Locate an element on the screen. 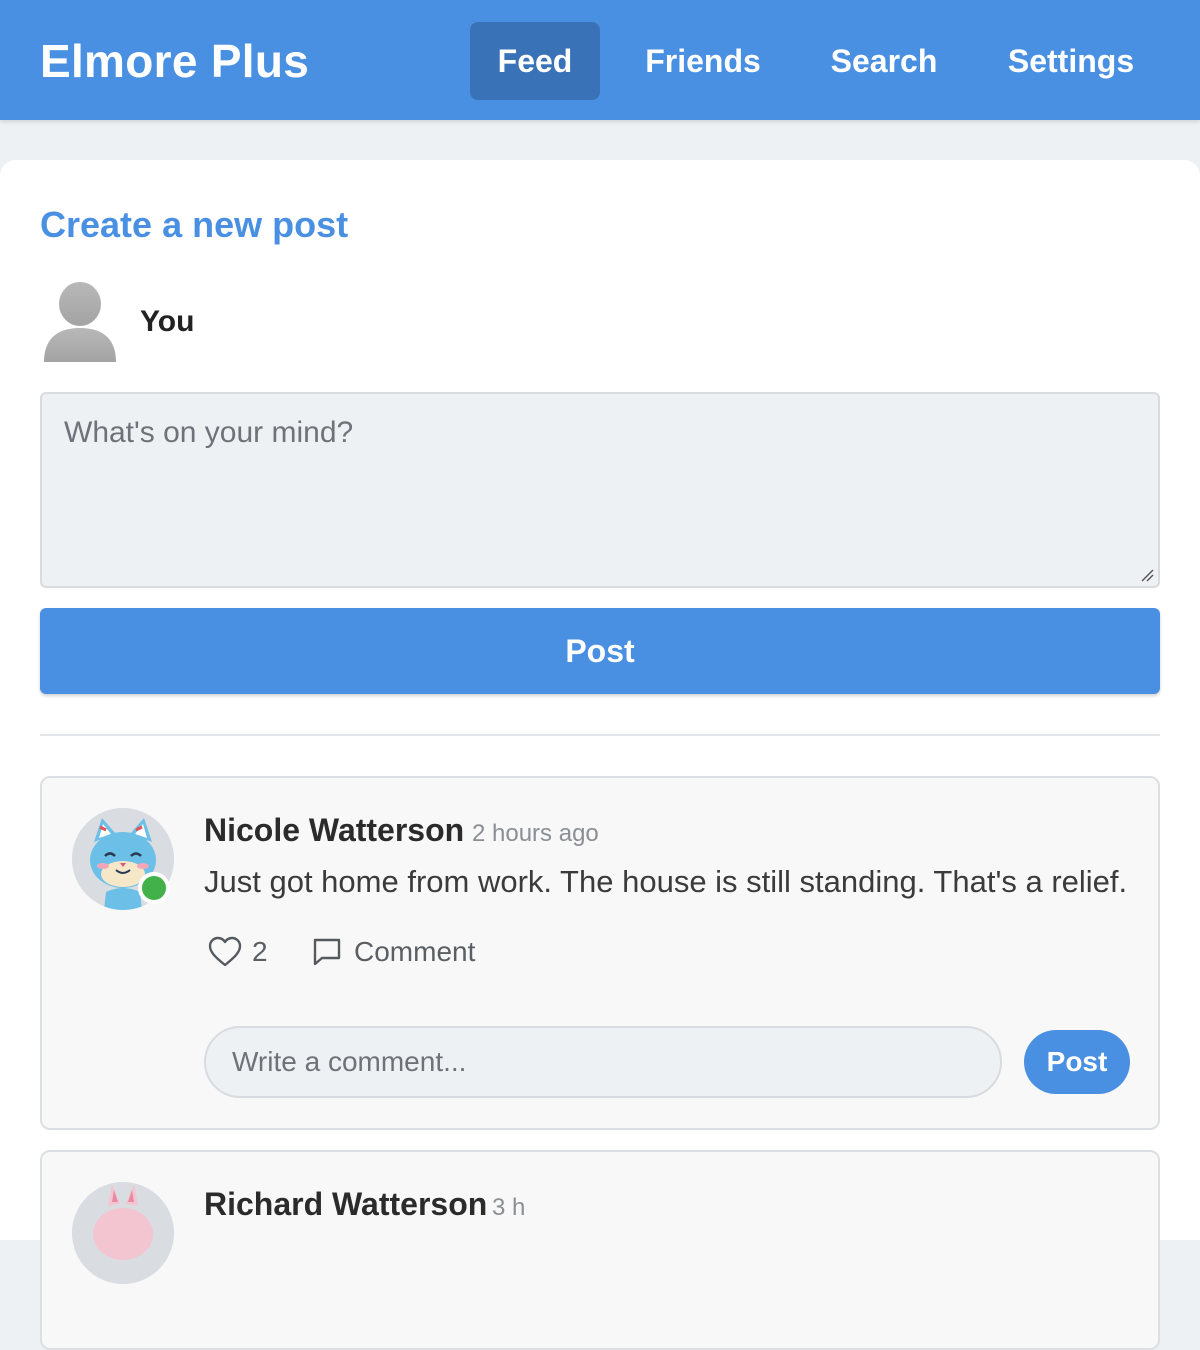  top-navbar: Elmore Plus Feed Friends Search Settings is located at coordinates (600, 60).